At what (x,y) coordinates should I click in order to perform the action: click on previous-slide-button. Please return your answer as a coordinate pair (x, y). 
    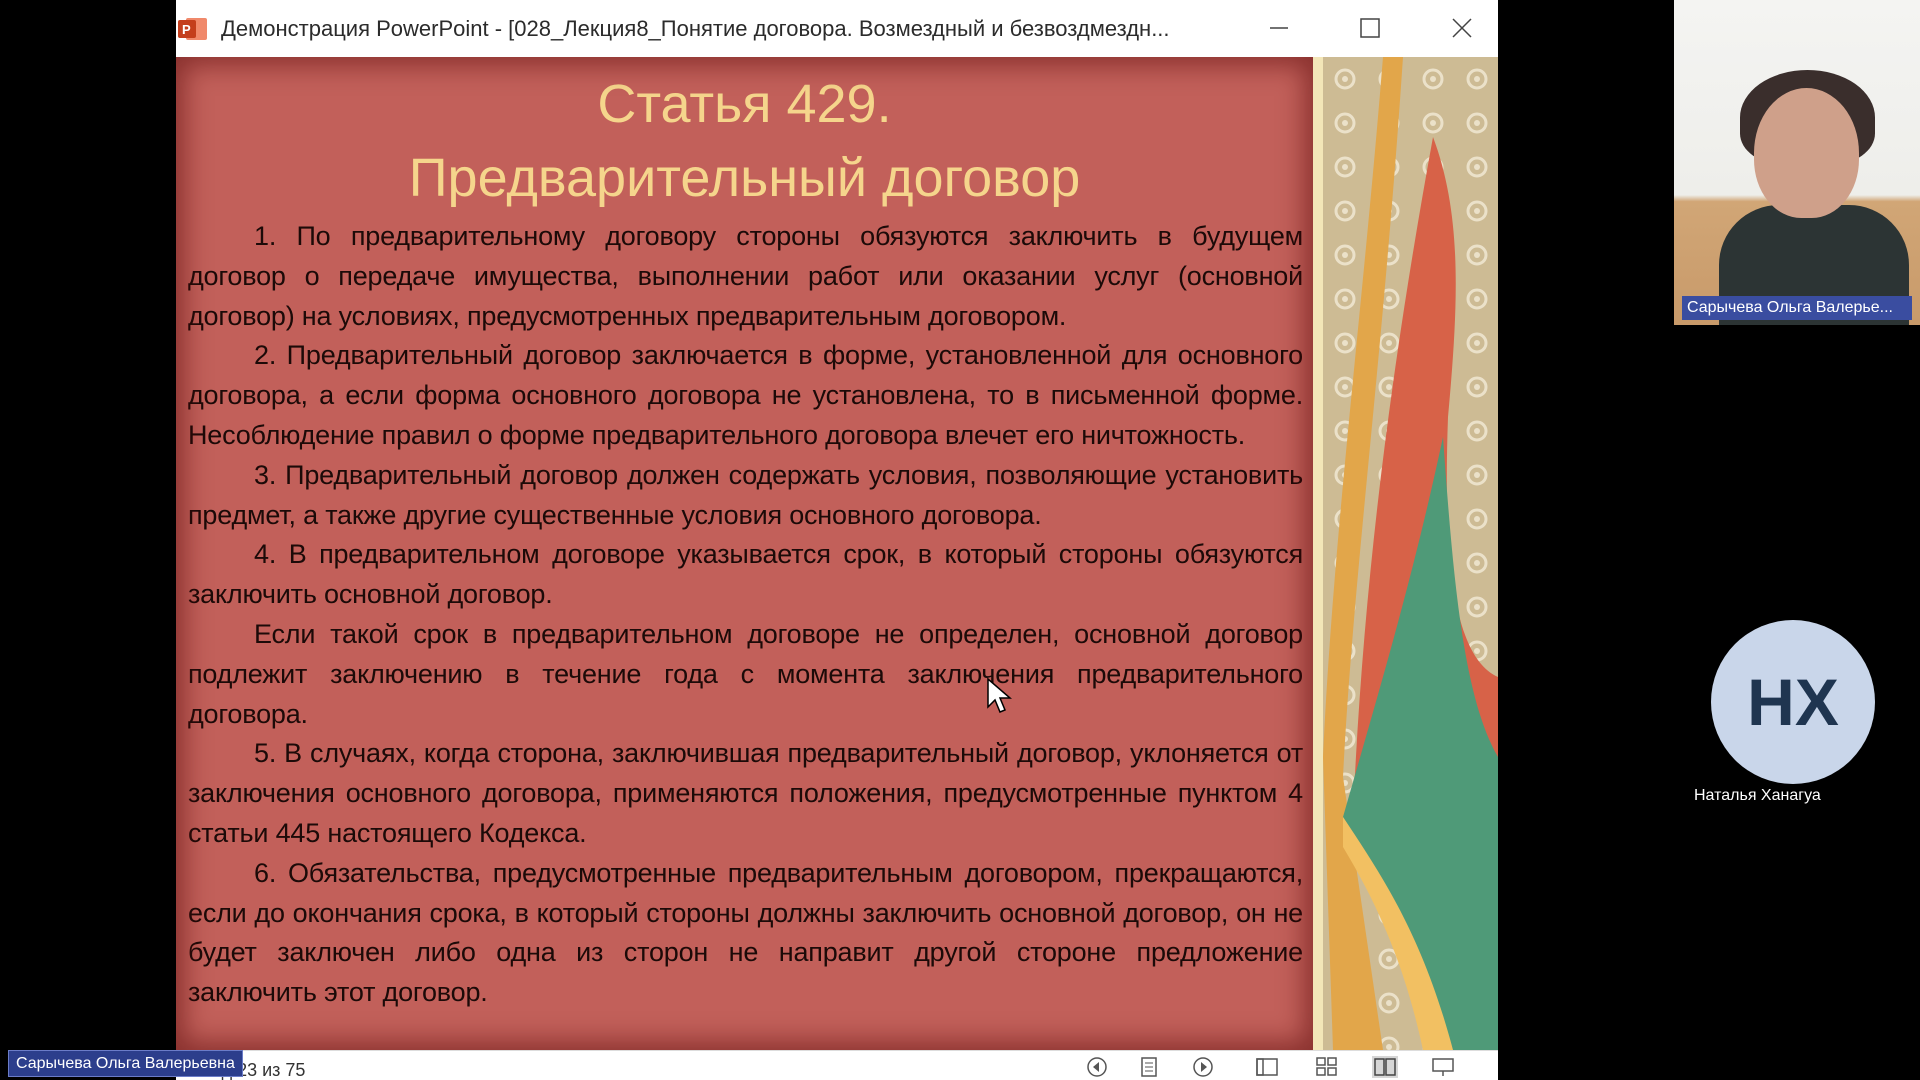
    Looking at the image, I should click on (1097, 1067).